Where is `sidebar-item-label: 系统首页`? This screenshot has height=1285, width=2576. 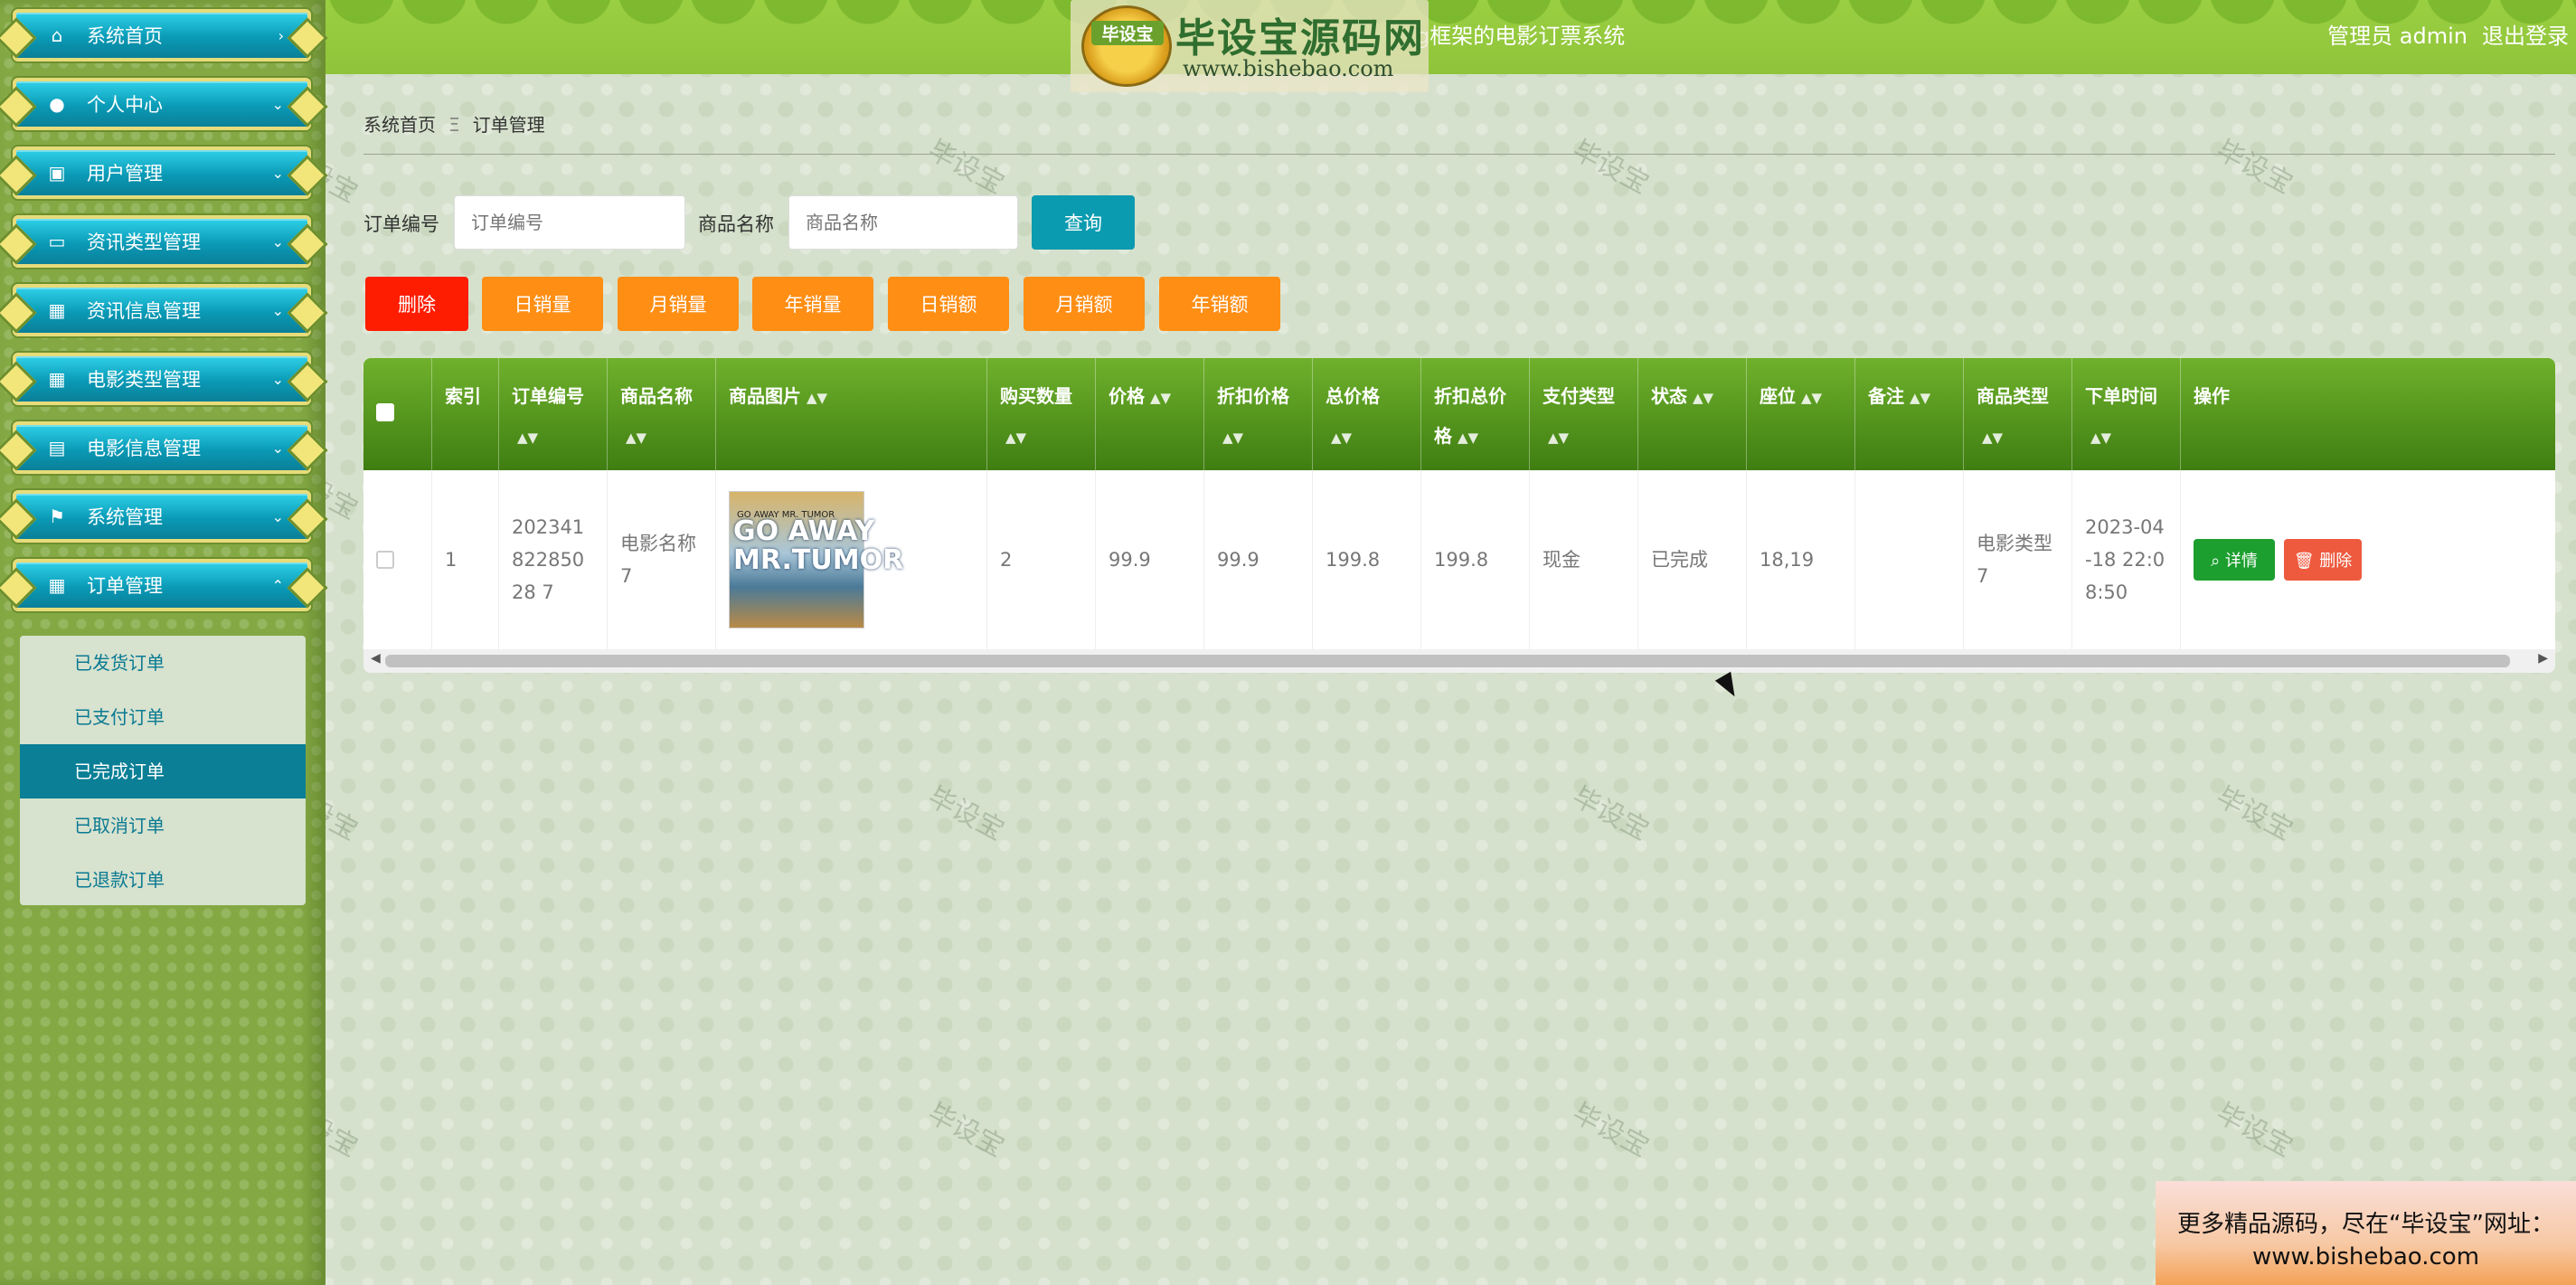 sidebar-item-label: 系统首页 is located at coordinates (125, 36).